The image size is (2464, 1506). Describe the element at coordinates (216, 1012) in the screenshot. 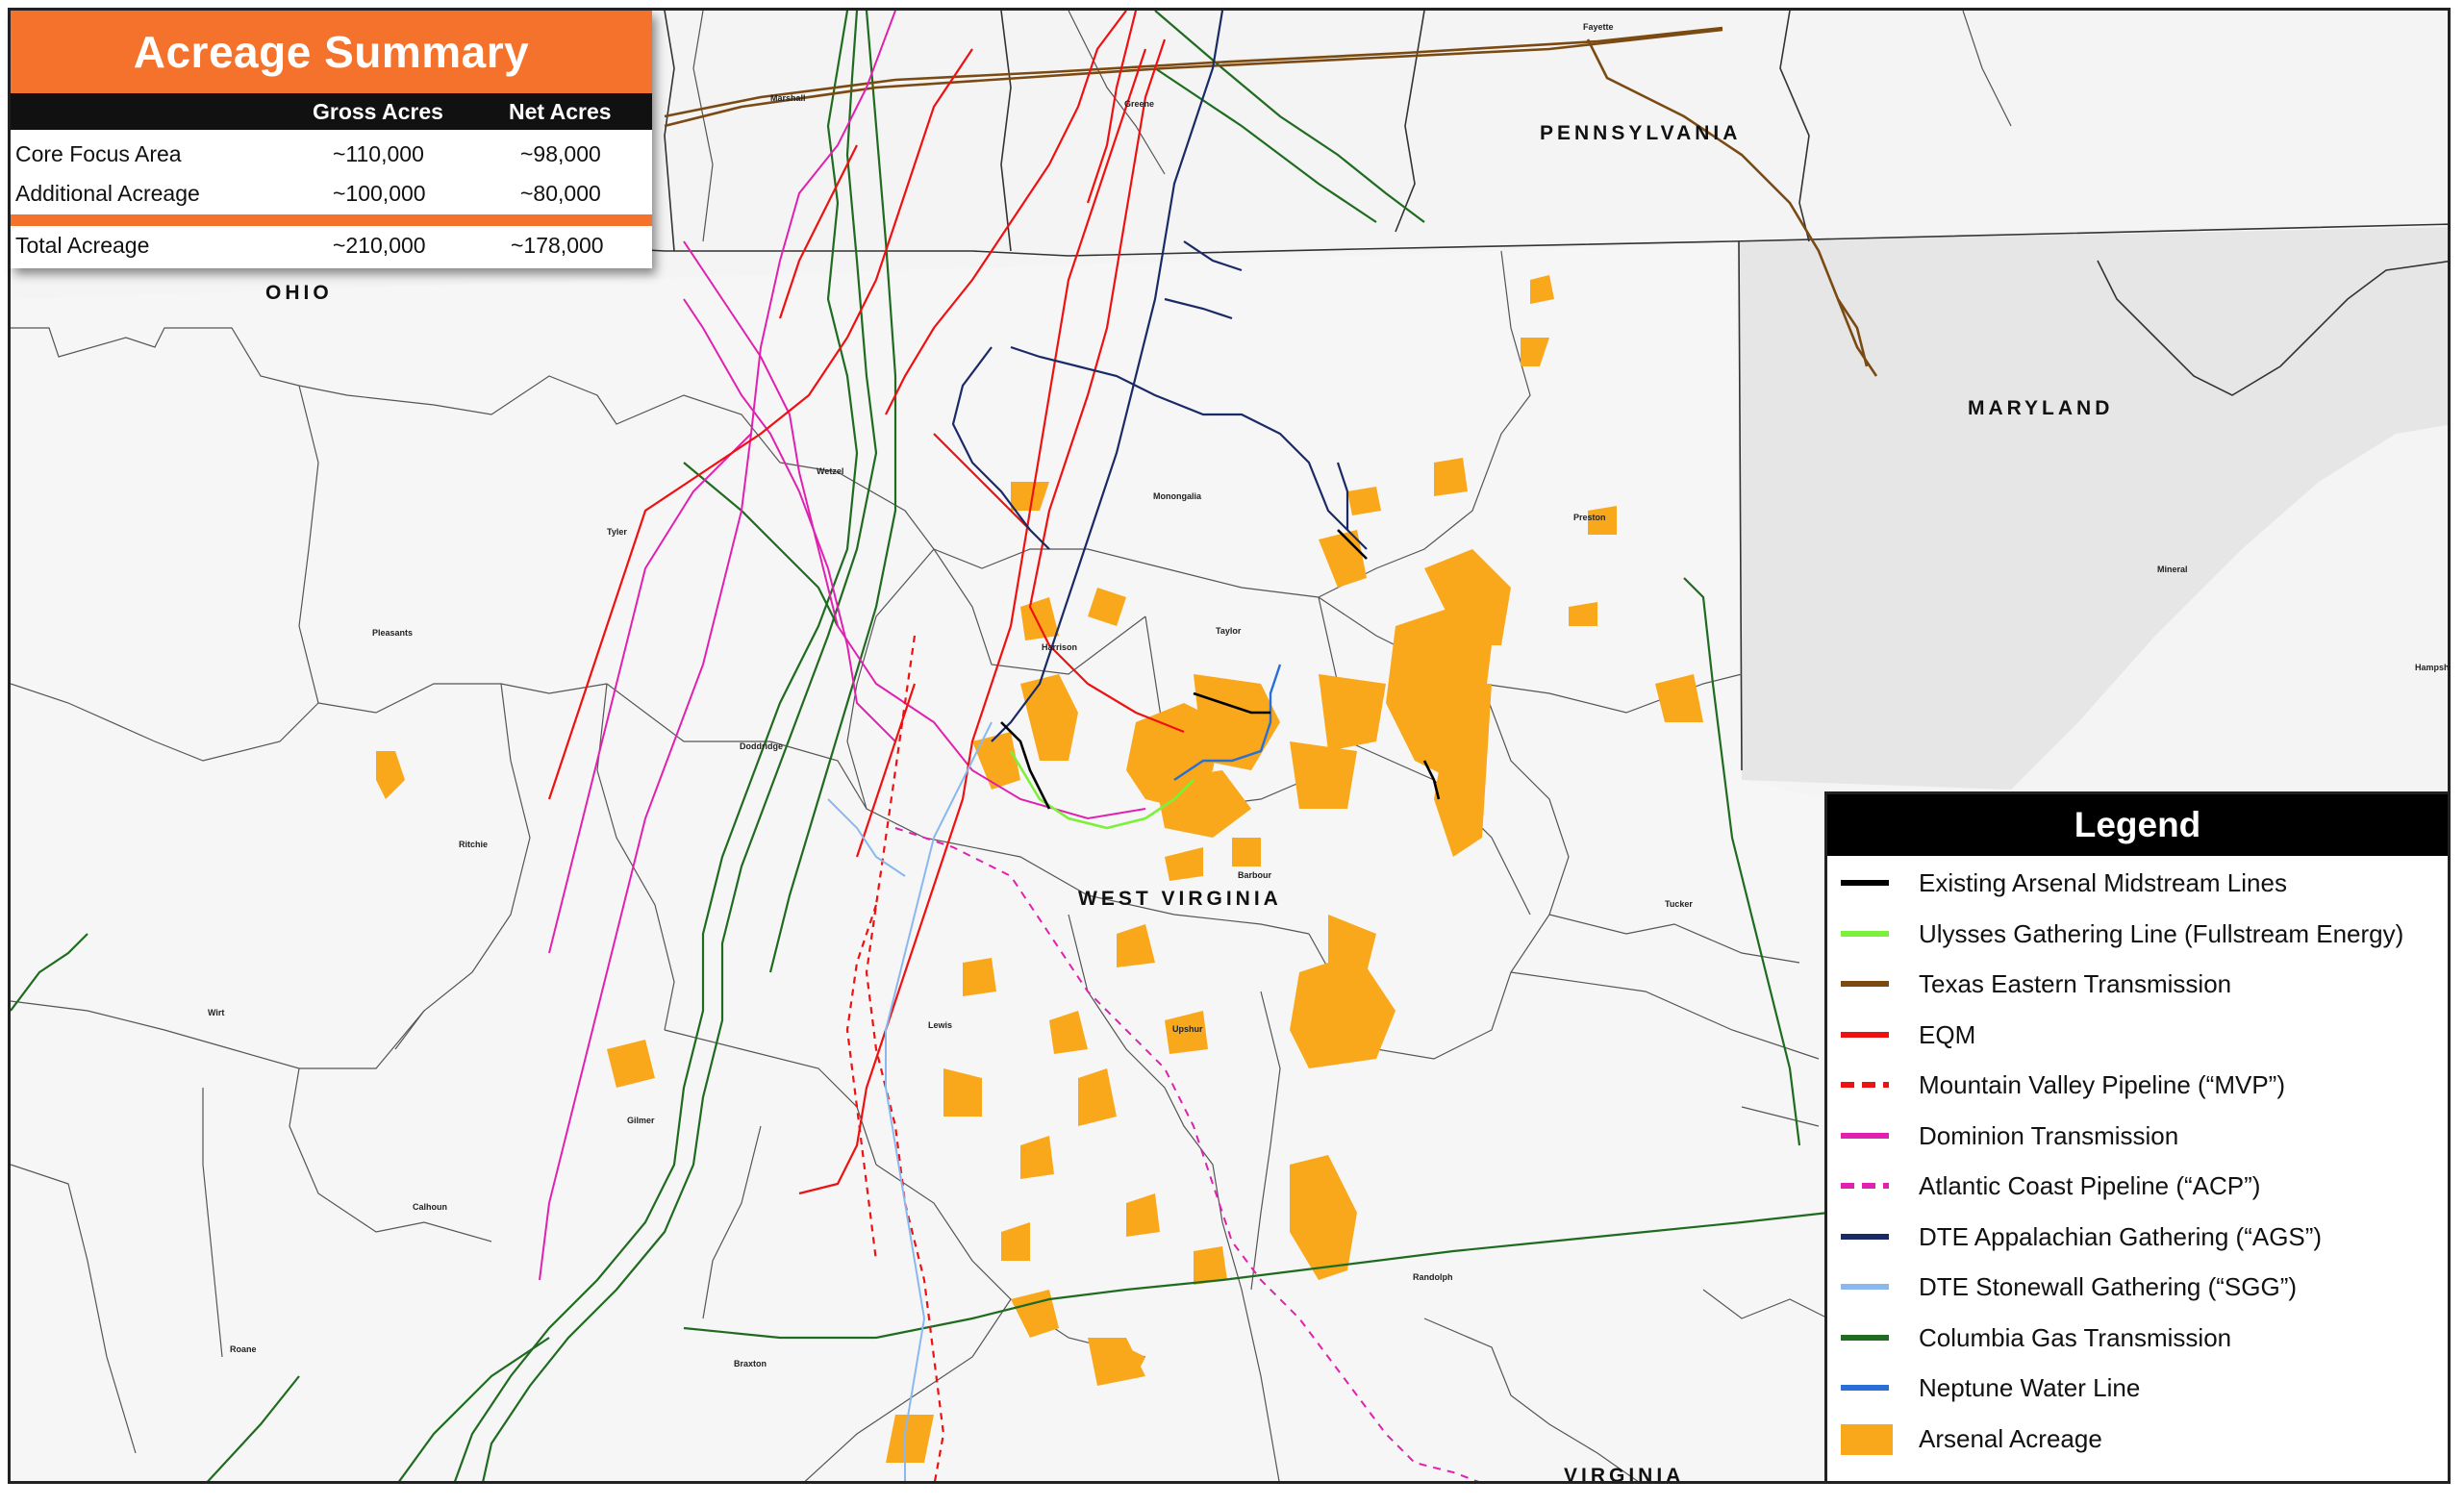

I see `county-label-wirt: Wirt` at that location.